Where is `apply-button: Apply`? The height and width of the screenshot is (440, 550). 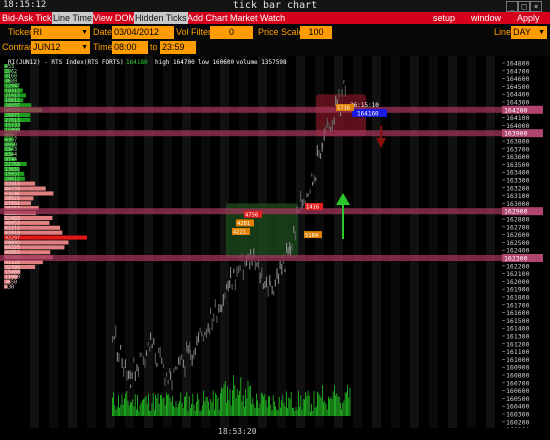
apply-button: Apply is located at coordinates (528, 18).